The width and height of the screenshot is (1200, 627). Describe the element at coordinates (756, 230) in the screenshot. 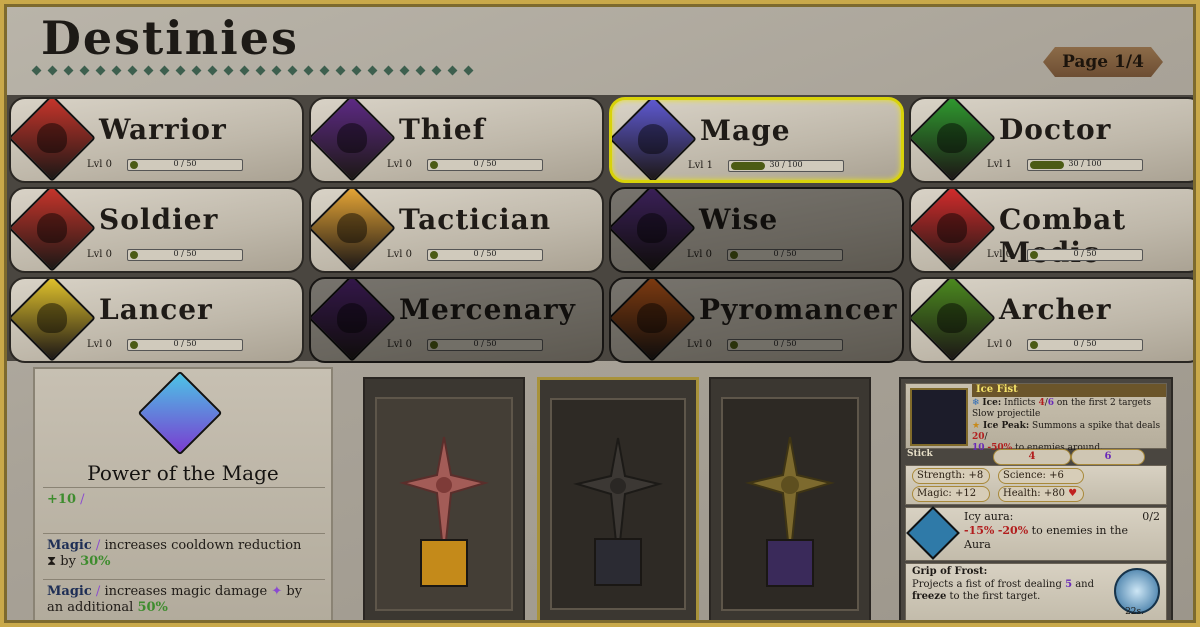

I see `destiny-card-wise: Wise Lvl 0 0 / 50` at that location.